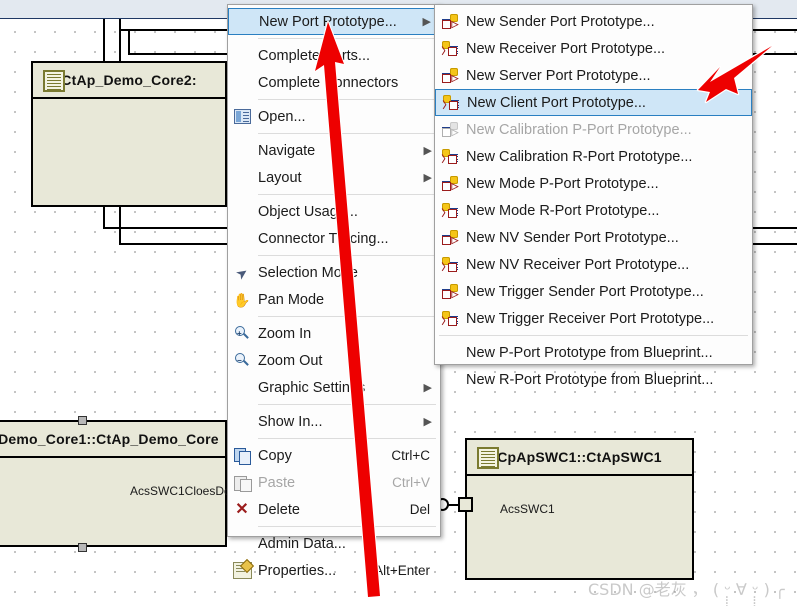 The width and height of the screenshot is (797, 606). What do you see at coordinates (285, 333) in the screenshot?
I see `menu-item-label: Zoom In` at bounding box center [285, 333].